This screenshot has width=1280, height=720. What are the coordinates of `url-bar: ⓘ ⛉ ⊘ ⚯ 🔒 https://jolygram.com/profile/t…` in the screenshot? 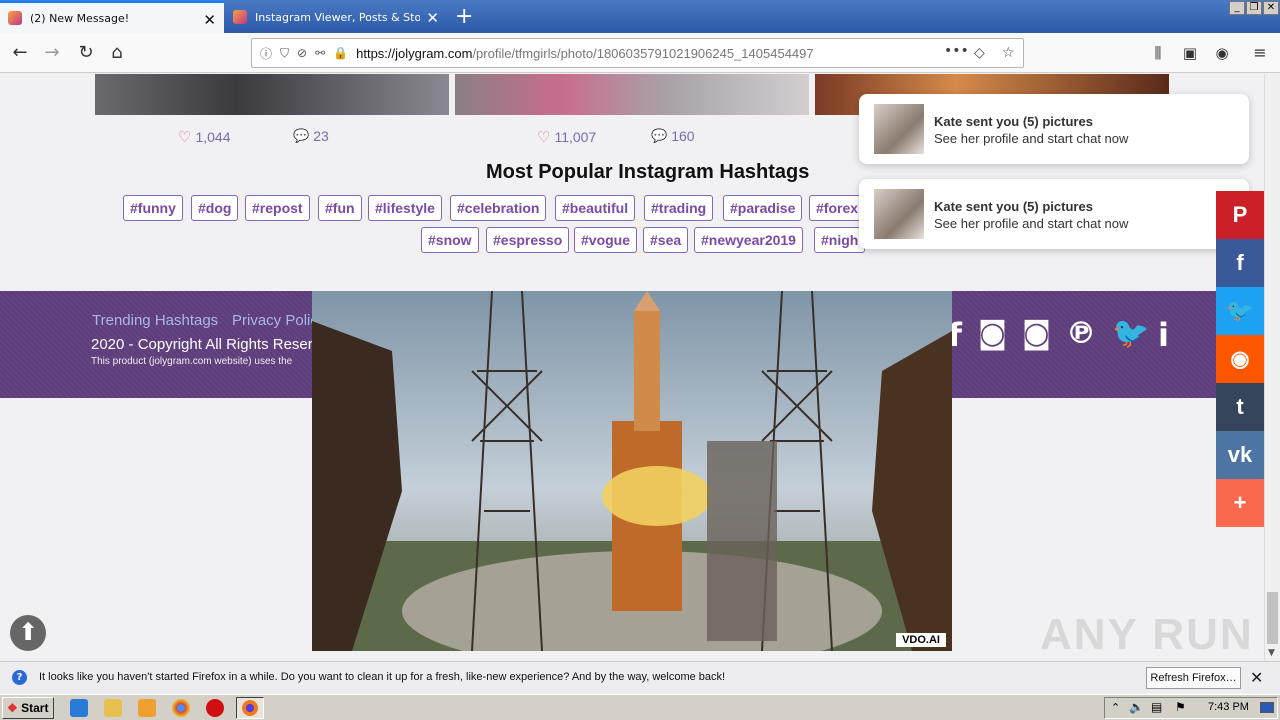 It's located at (637, 53).